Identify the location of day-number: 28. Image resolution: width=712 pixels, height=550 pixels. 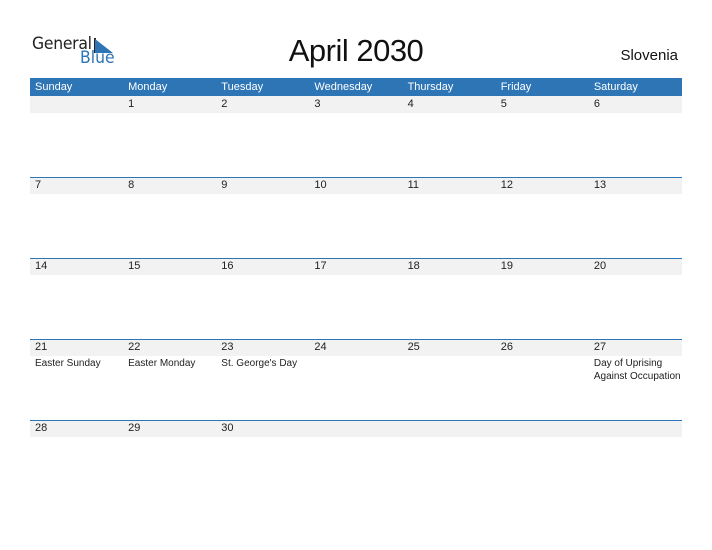
(41, 428).